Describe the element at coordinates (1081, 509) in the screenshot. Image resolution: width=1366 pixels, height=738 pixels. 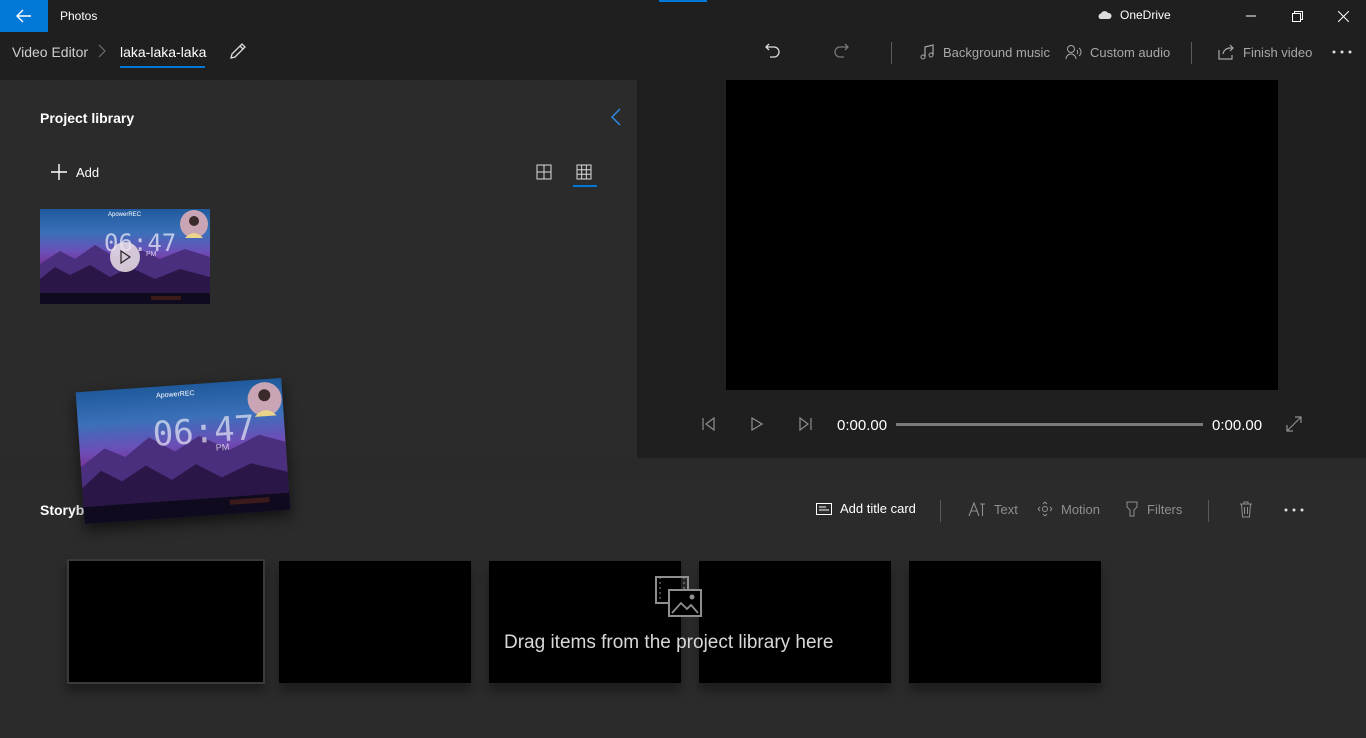
I see `motion-label: Motion` at that location.